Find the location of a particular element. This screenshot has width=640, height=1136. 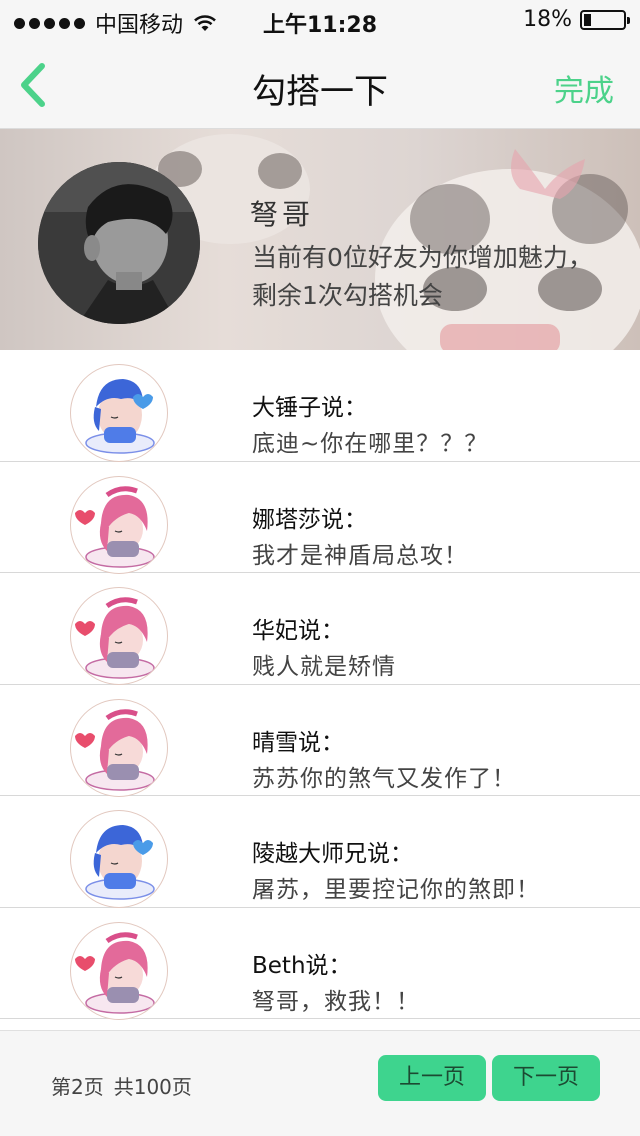

list-item: 华妃说： 贱人就是矫情 is located at coordinates (320, 629).